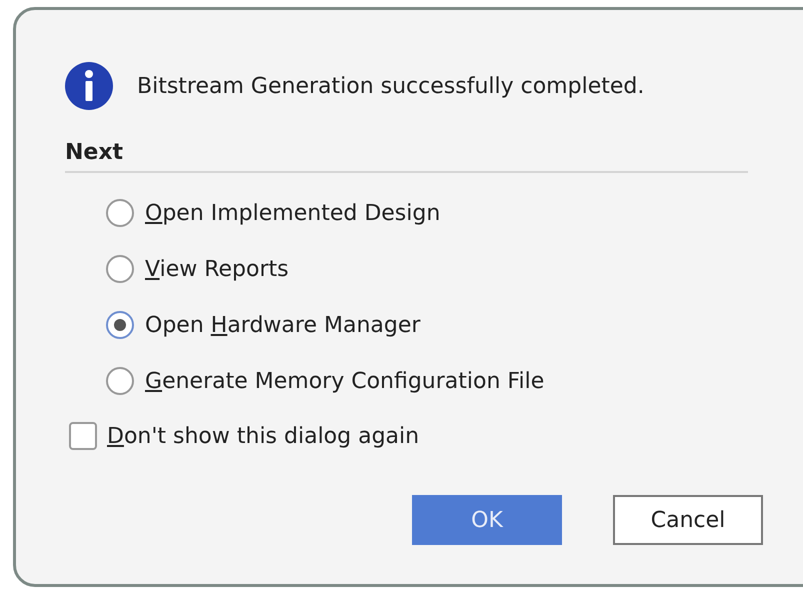  Describe the element at coordinates (217, 269) in the screenshot. I see `option-label: View Reports` at that location.